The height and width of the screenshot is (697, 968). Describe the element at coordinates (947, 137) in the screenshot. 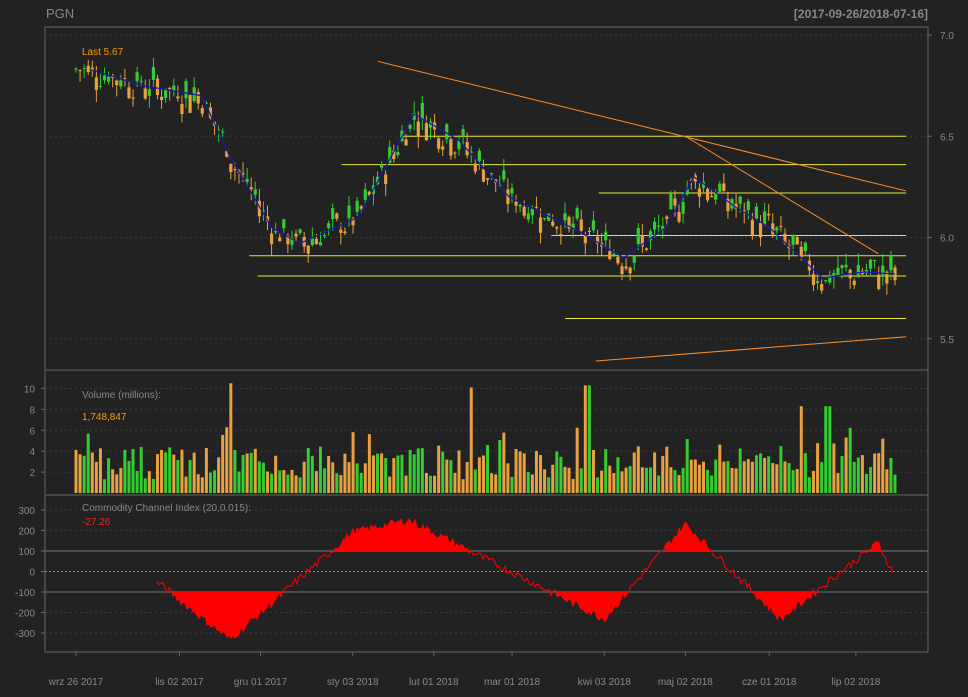

I see `price-tick-label: 6.5` at that location.